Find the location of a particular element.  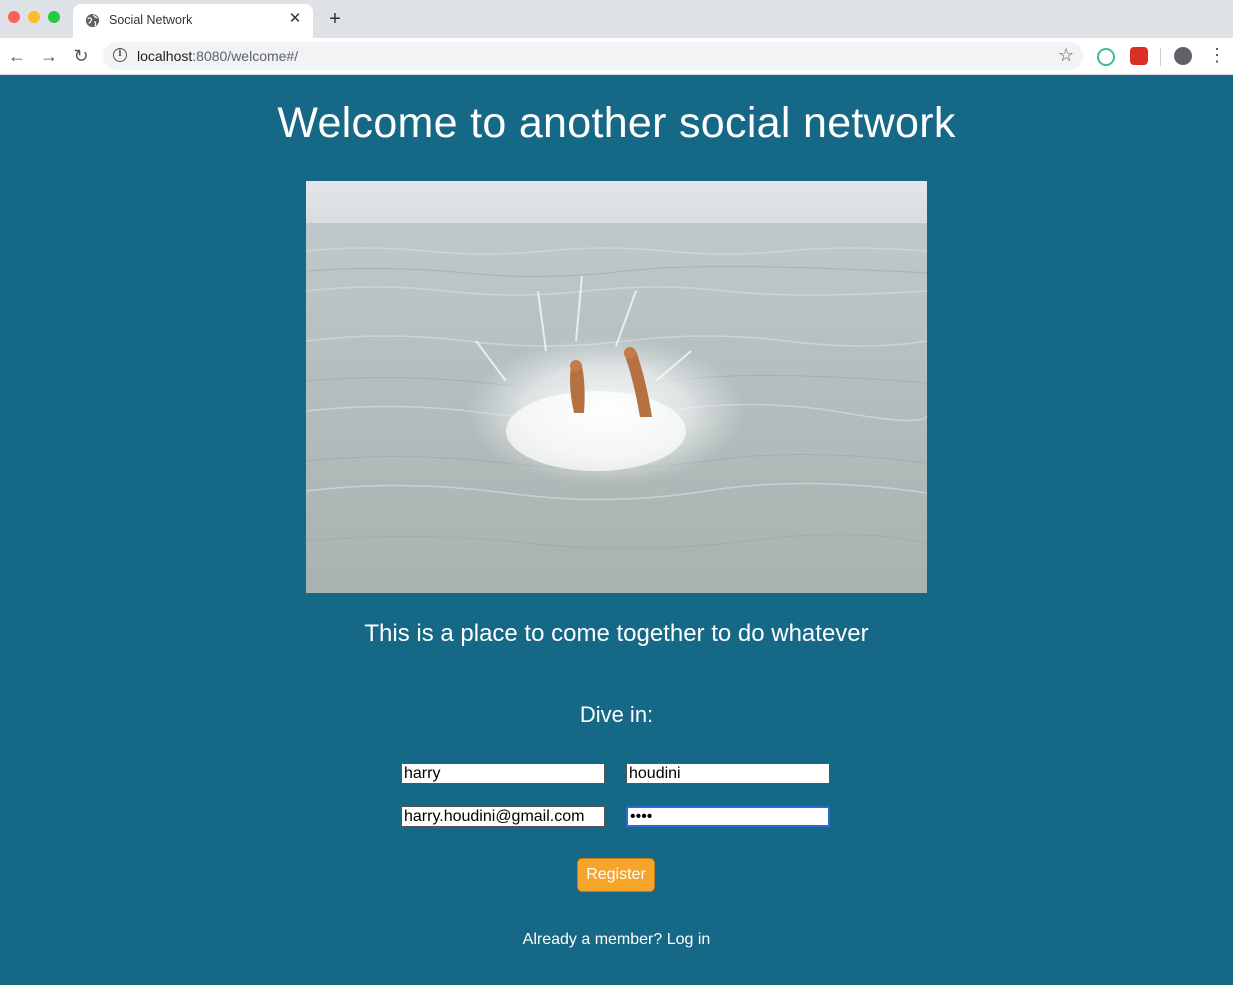

browser-toolbar: ← → ↻ i localhost:8080/welcome#/ ☆ ⋮ is located at coordinates (616, 56).